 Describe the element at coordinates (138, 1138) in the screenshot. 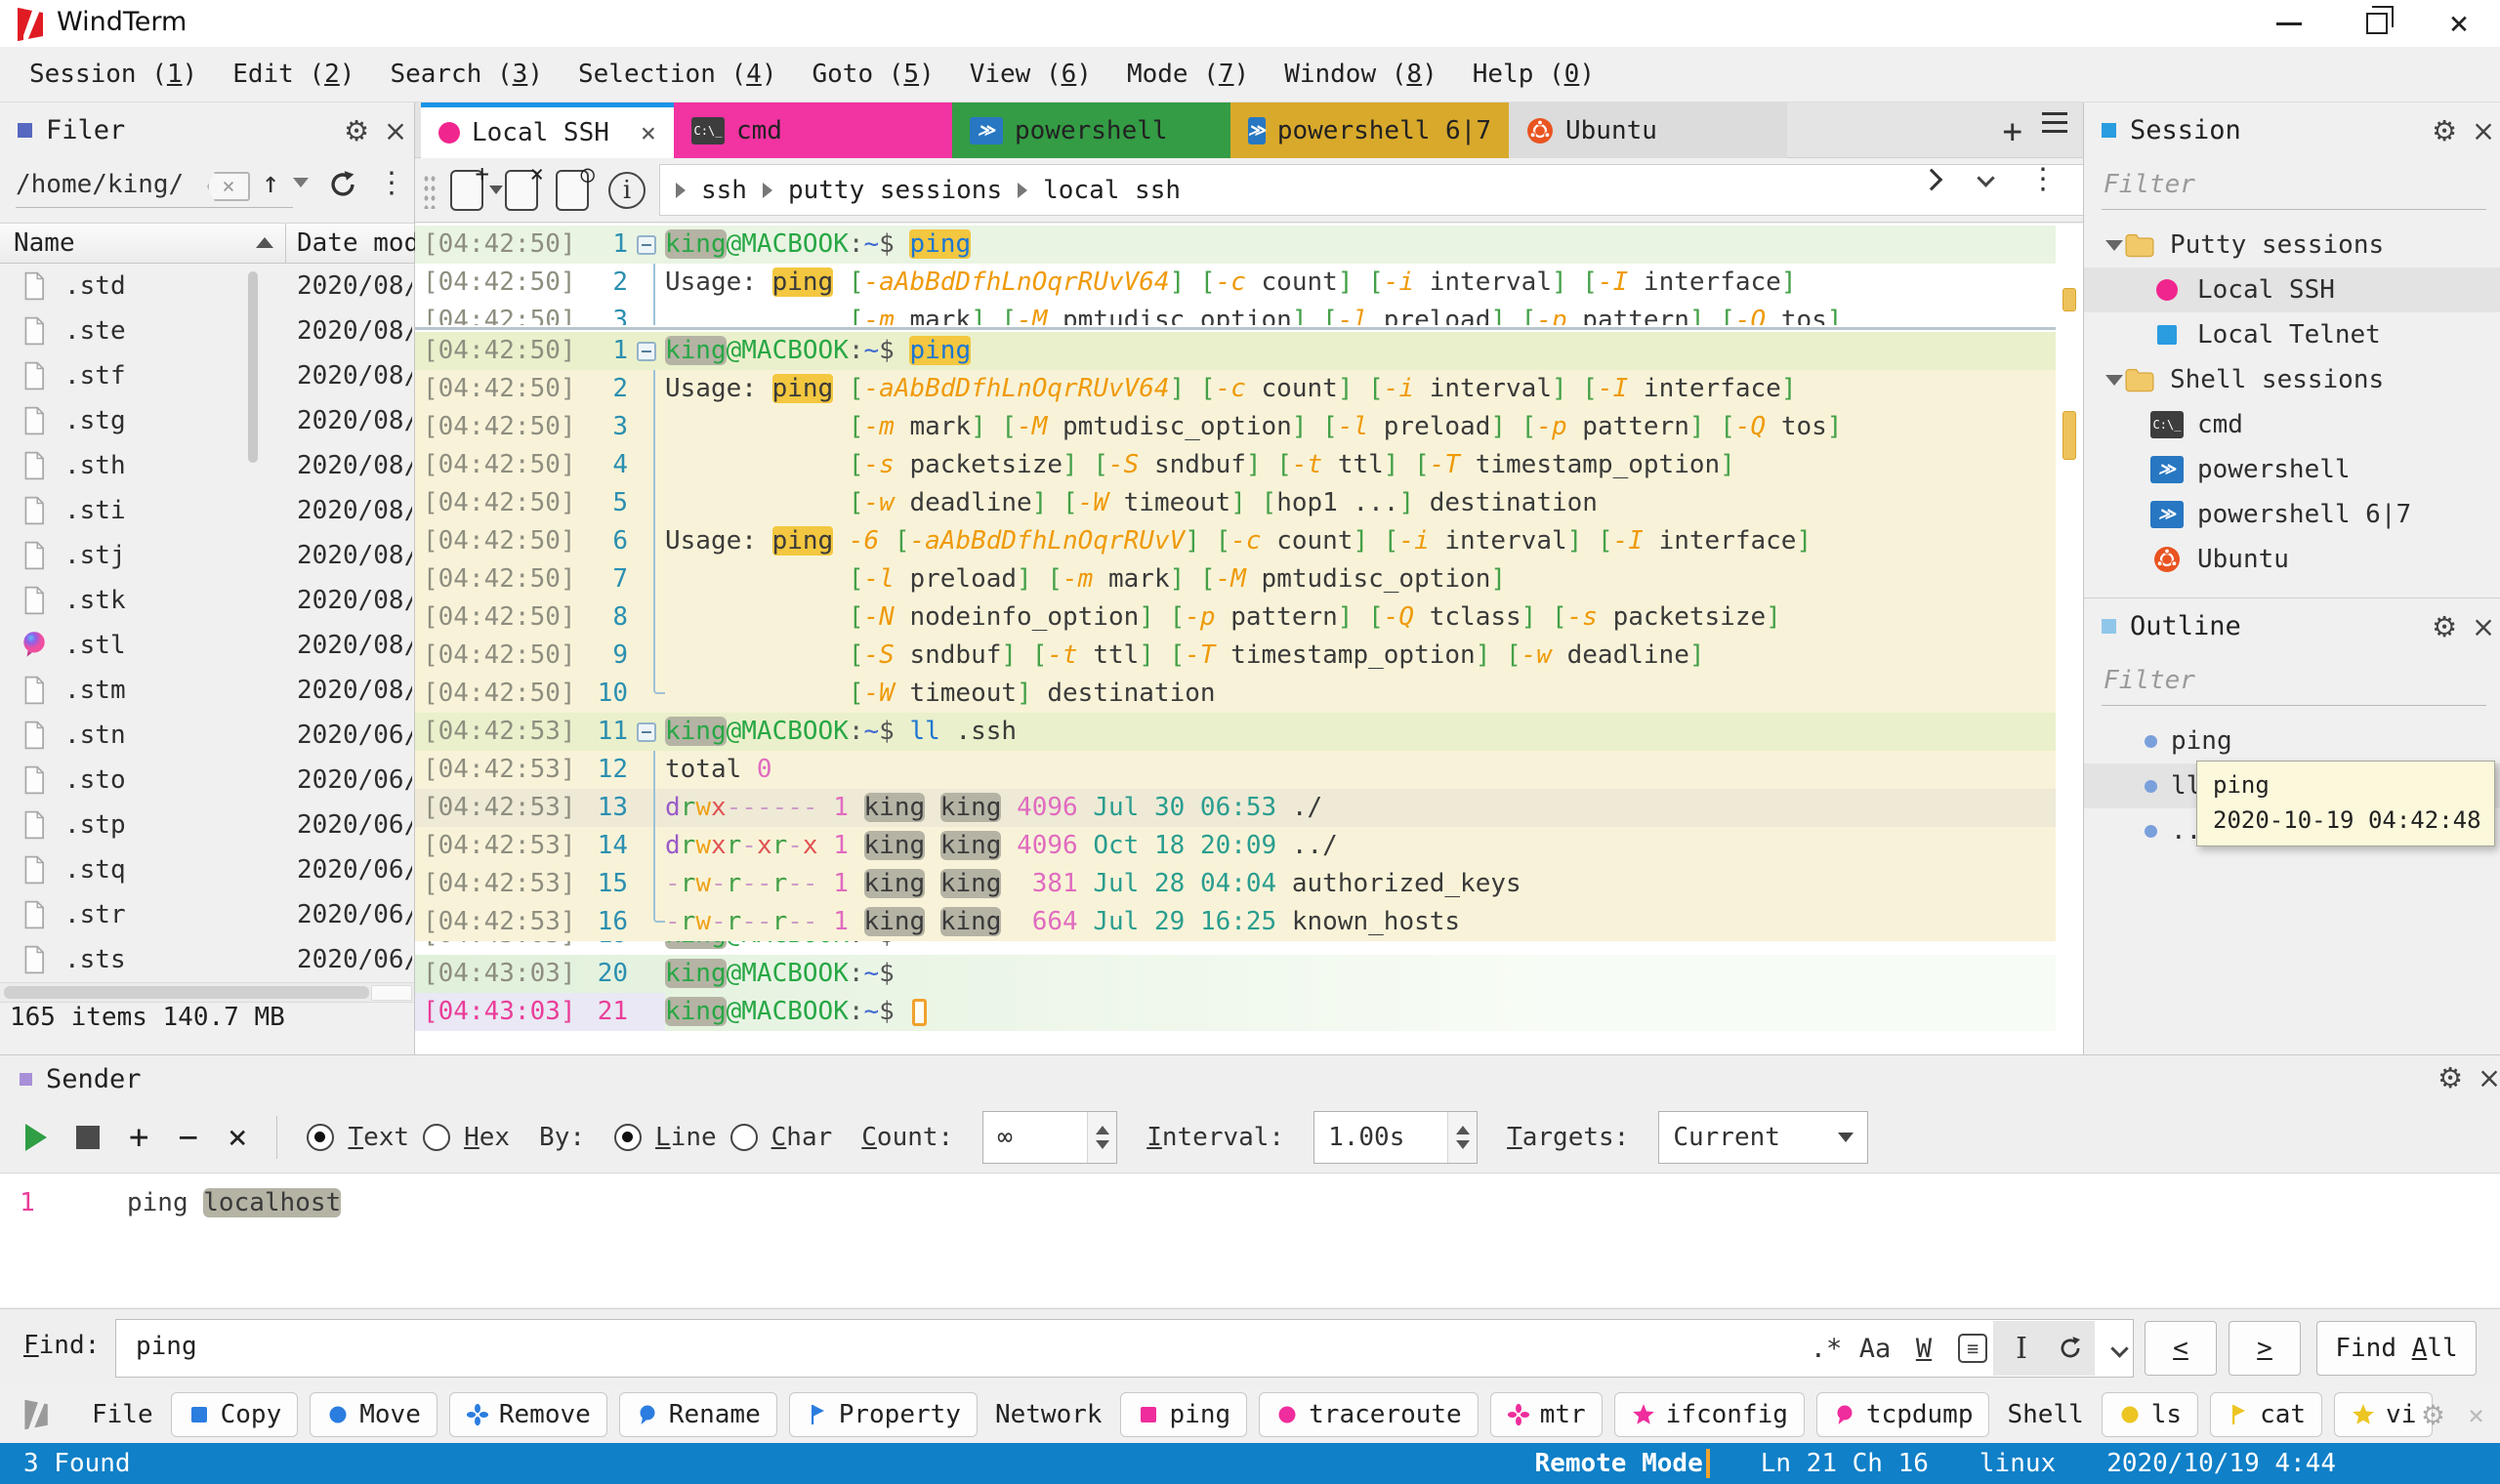

I see `add-line-button: +` at that location.